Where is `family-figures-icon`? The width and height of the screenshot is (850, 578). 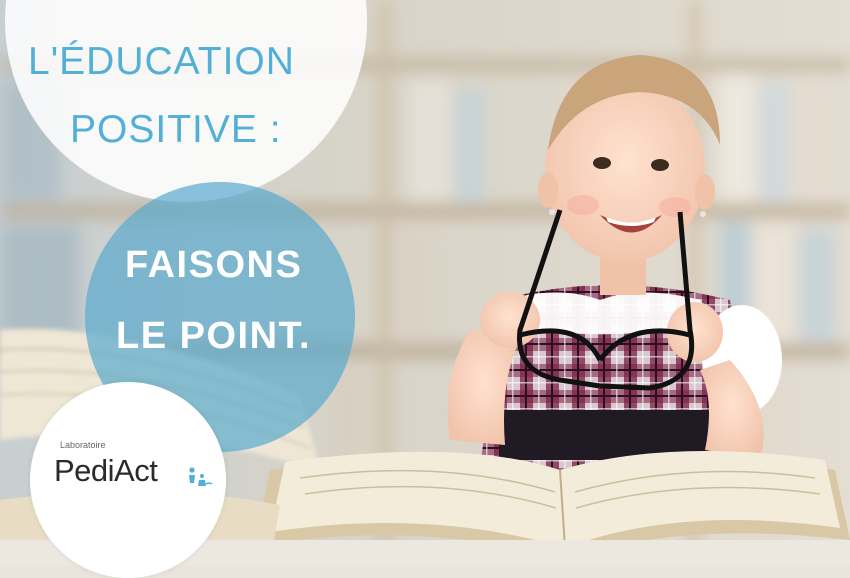 family-figures-icon is located at coordinates (201, 476).